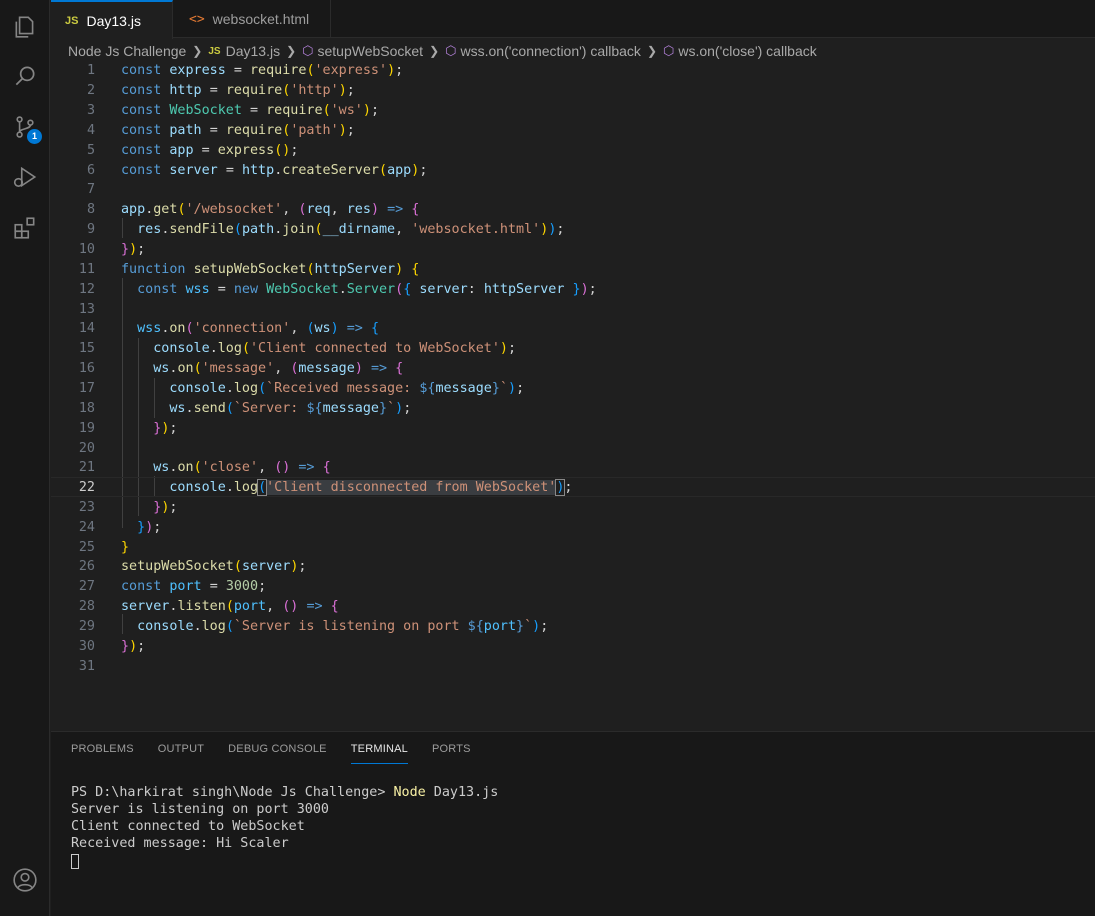  What do you see at coordinates (245, 70) in the screenshot?
I see `code-line: 1 const express = require('express');` at bounding box center [245, 70].